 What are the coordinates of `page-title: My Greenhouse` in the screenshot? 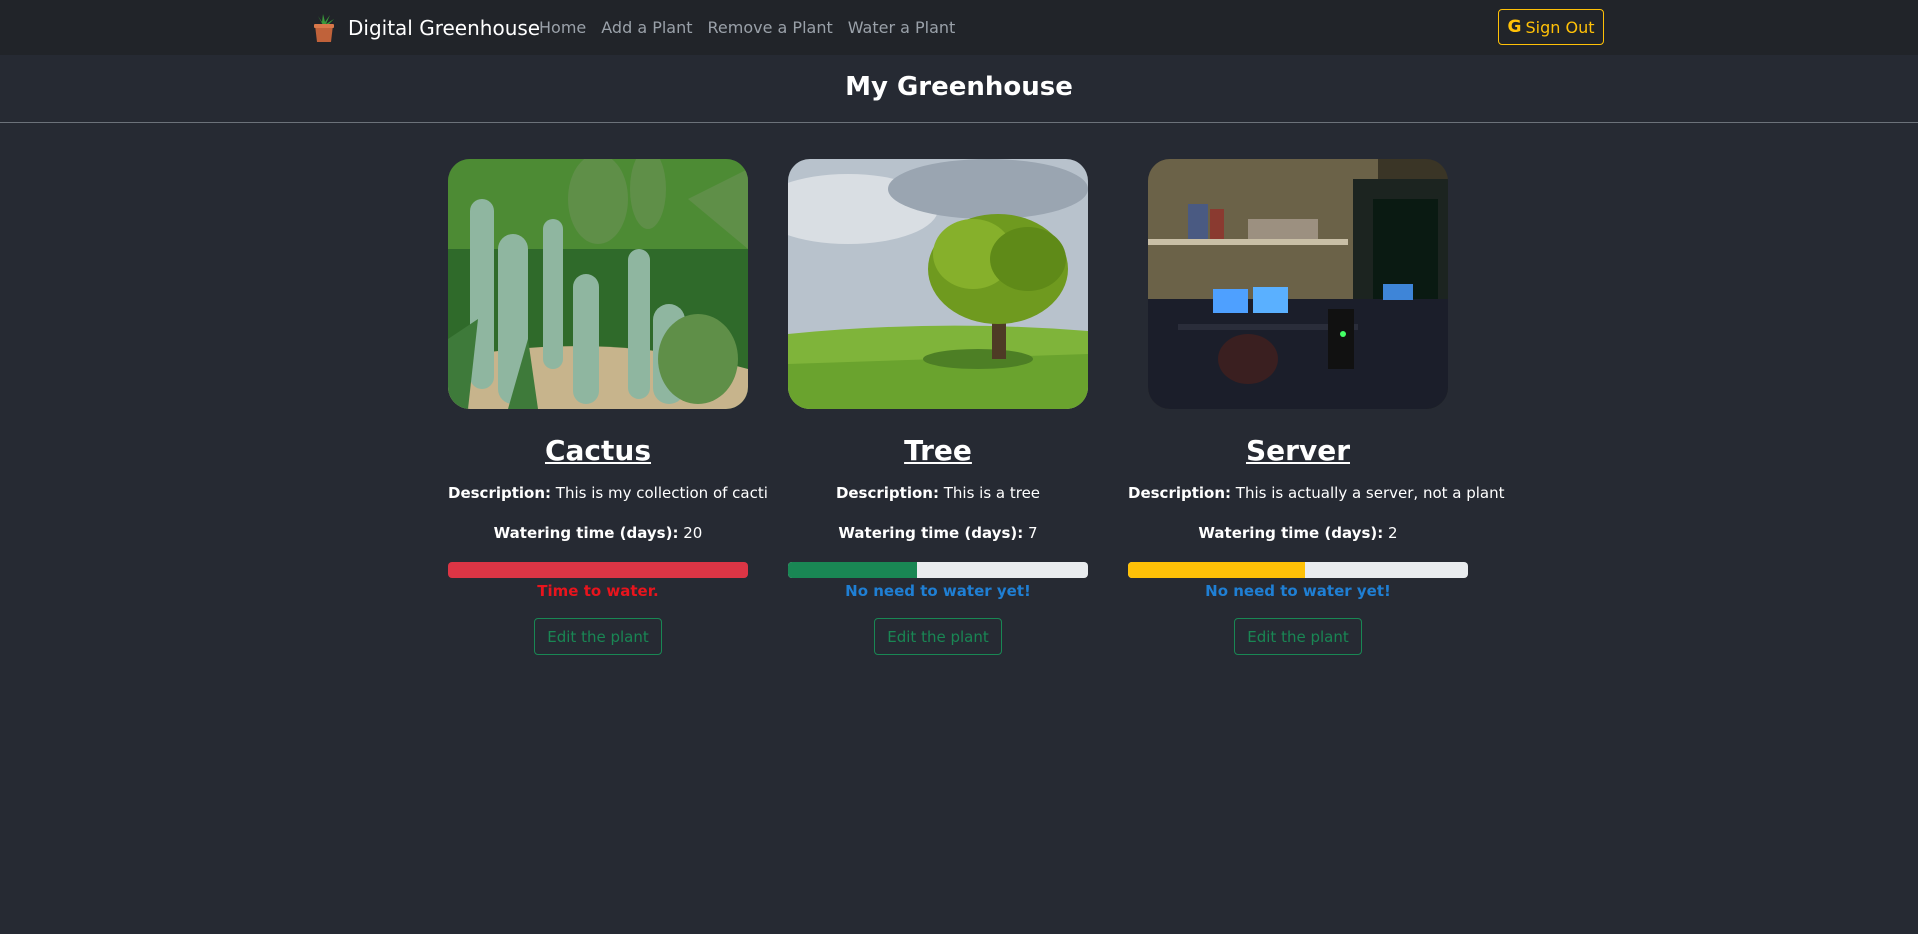 It's located at (959, 87).